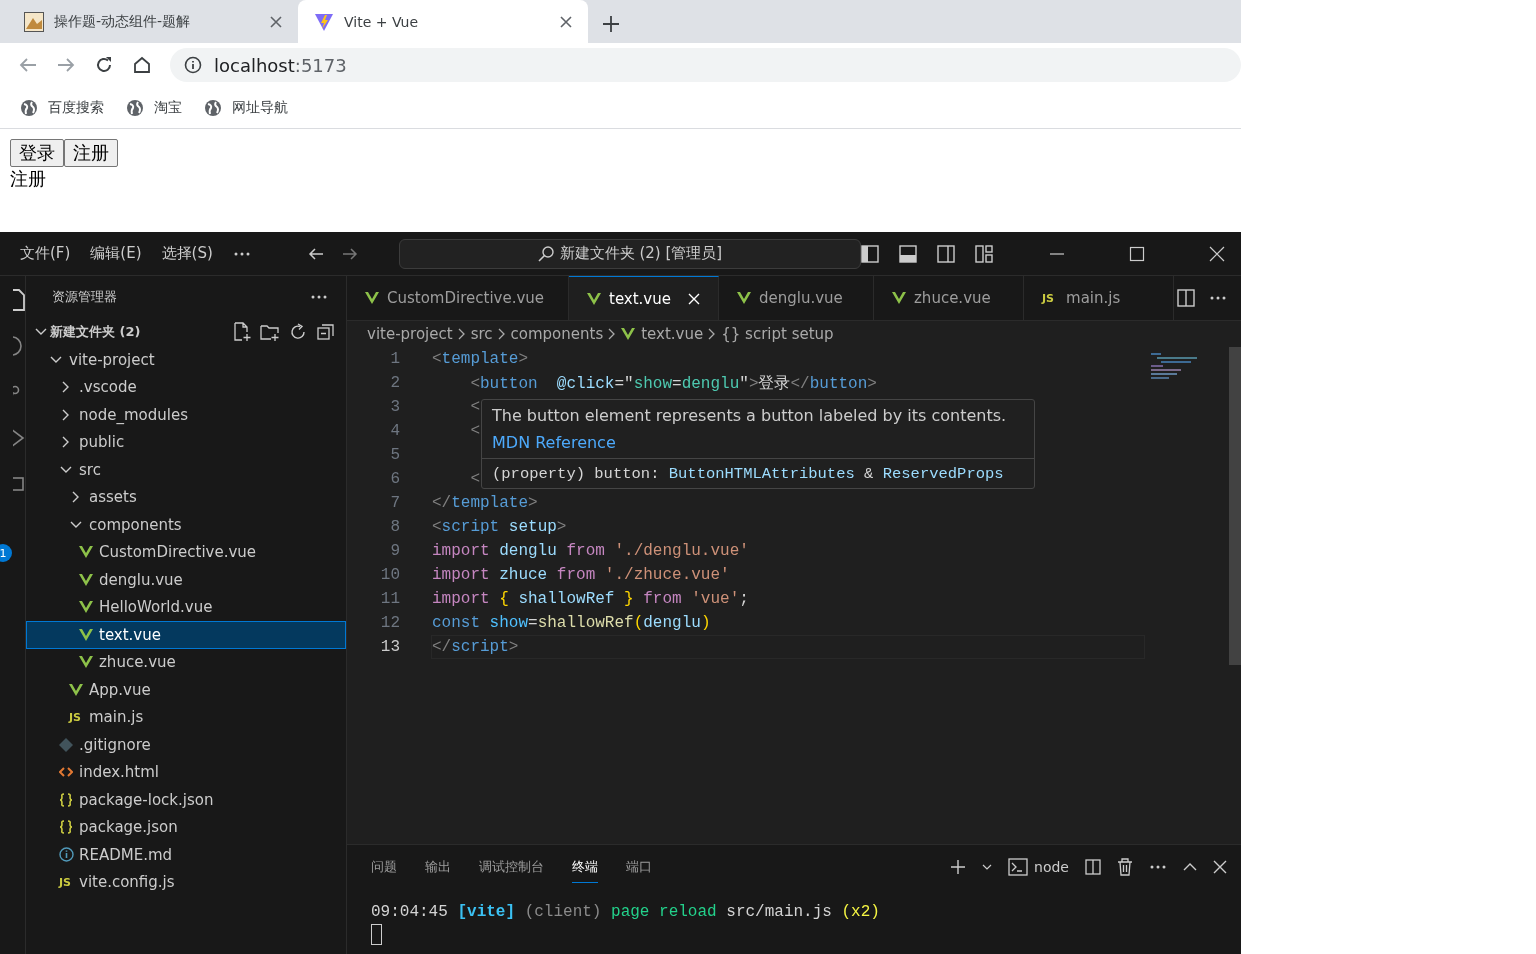 Image resolution: width=1536 pixels, height=954 pixels. Describe the element at coordinates (1099, 298) in the screenshot. I see `editor-tab: JS main.js` at that location.